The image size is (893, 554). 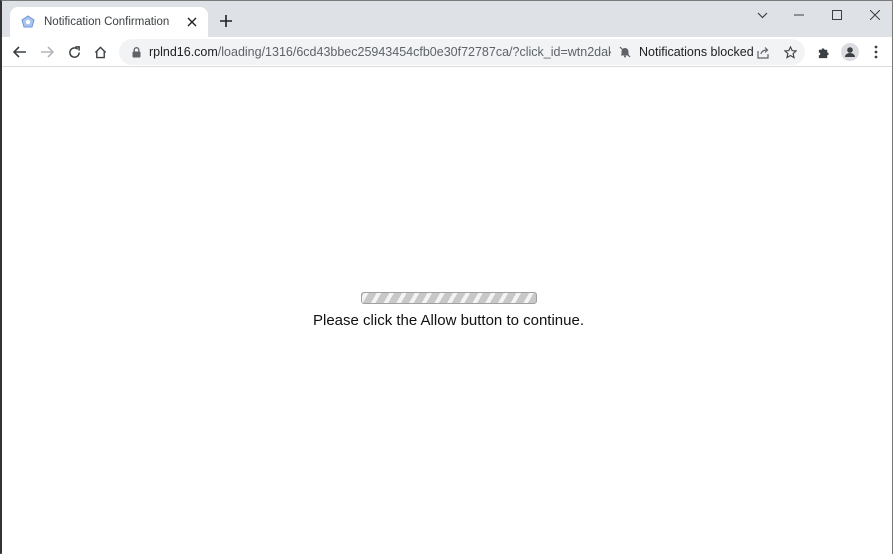 I want to click on reload-icon, so click(x=74, y=51).